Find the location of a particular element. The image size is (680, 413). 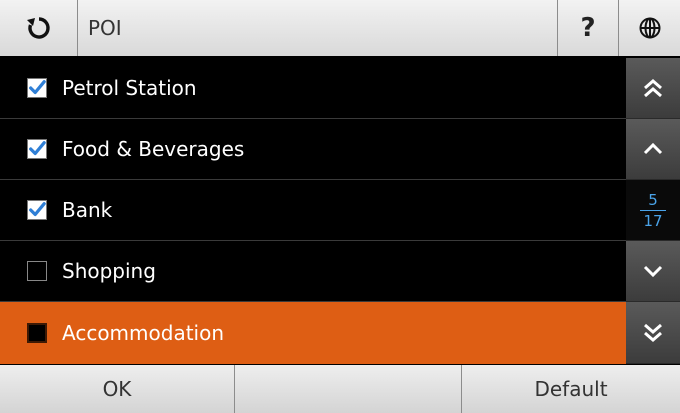

chevron-up-icon is located at coordinates (653, 148).